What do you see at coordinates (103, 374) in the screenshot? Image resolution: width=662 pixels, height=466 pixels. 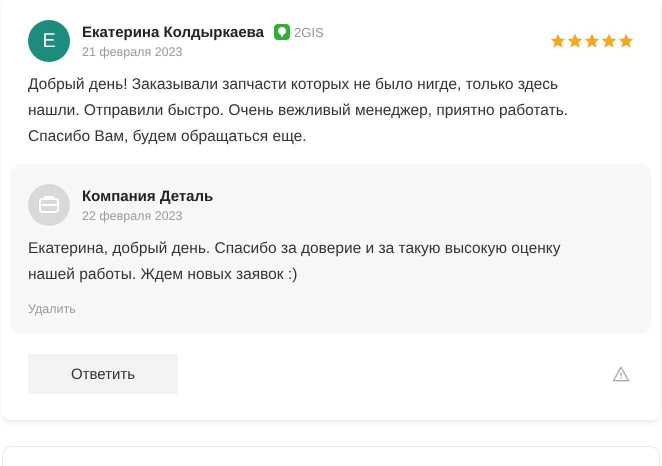 I see `reply-button: Ответить` at bounding box center [103, 374].